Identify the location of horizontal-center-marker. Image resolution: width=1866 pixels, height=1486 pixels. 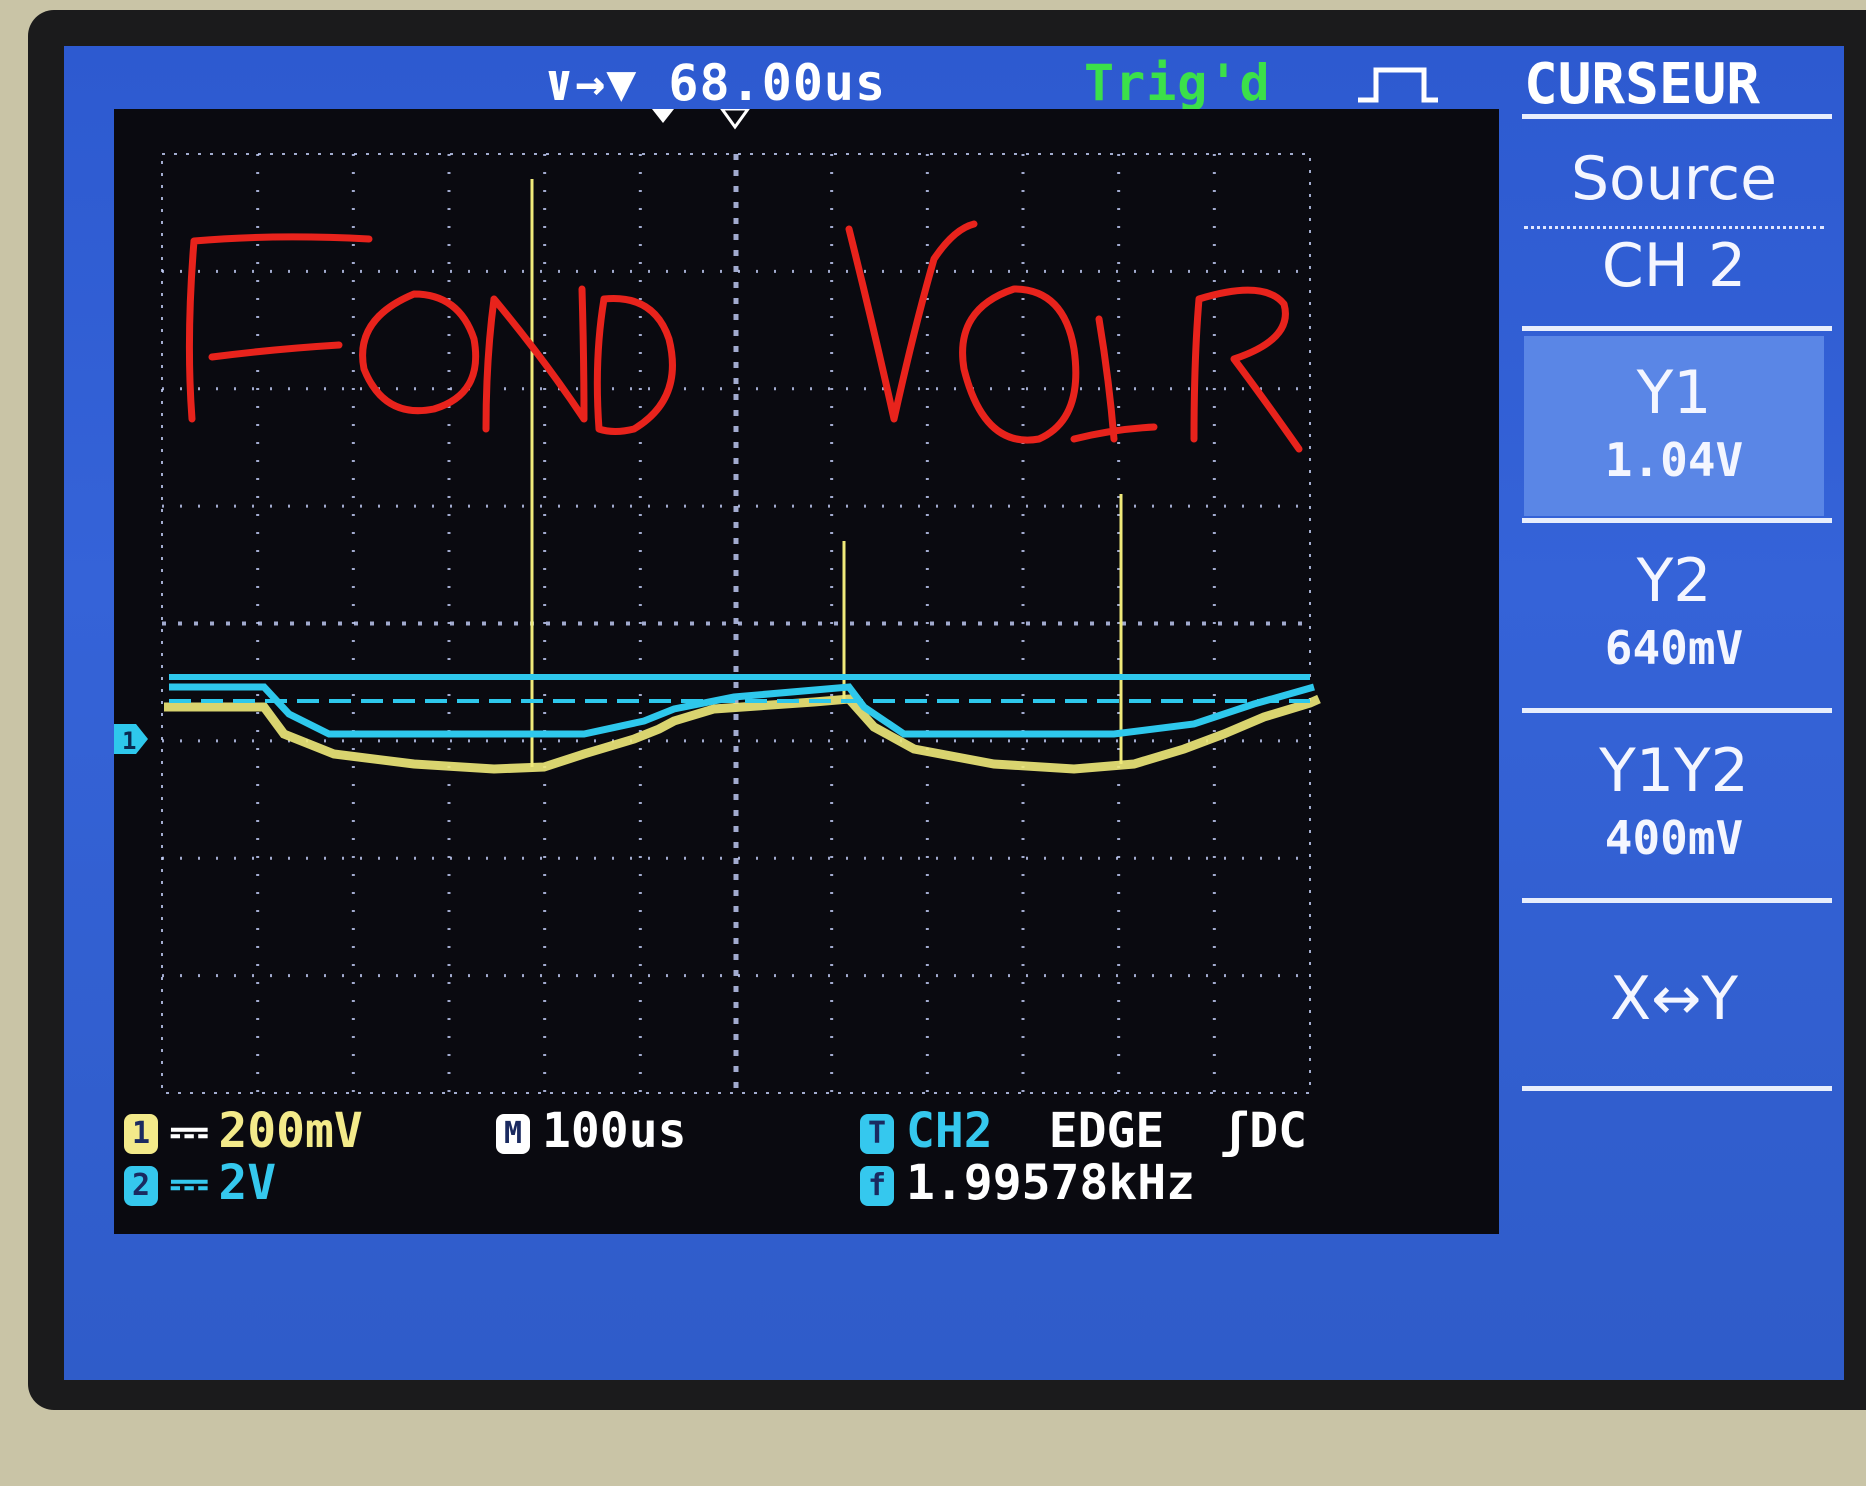
(735, 119).